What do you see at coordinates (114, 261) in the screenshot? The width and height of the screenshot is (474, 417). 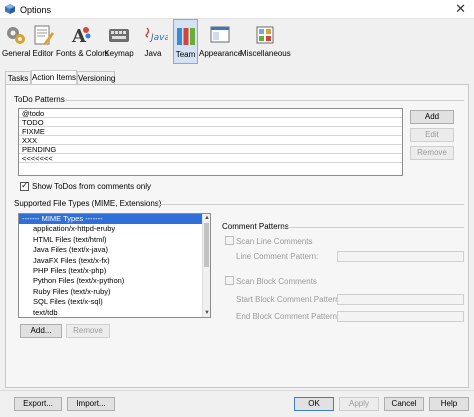 I see `list-item: JavaFX Files (text/x-fx)` at bounding box center [114, 261].